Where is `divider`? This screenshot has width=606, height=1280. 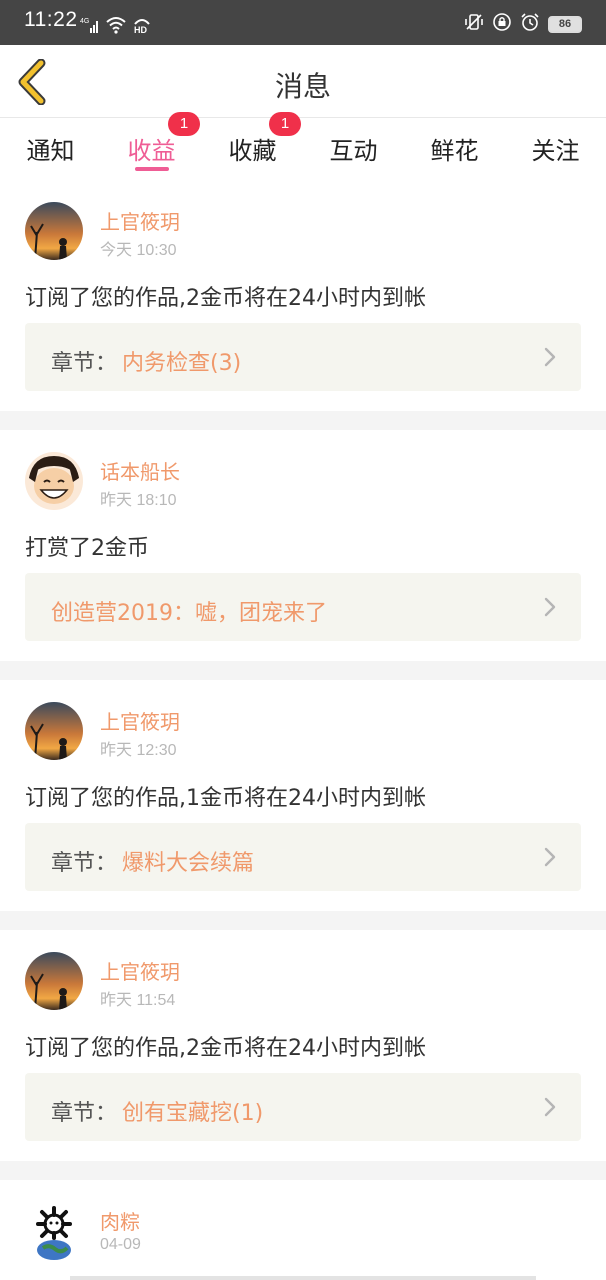 divider is located at coordinates (303, 1278).